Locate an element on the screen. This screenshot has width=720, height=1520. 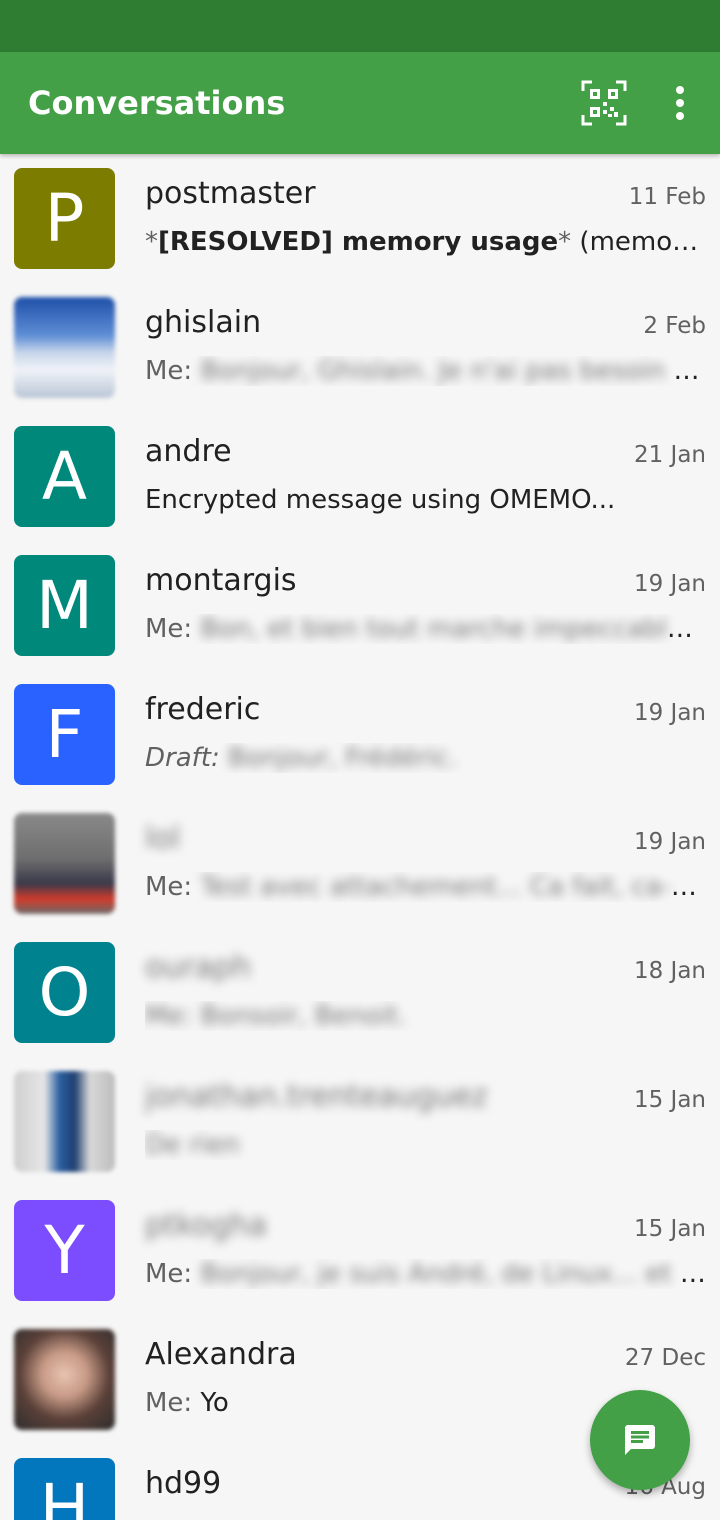
app-bar: Conversations is located at coordinates (360, 103).